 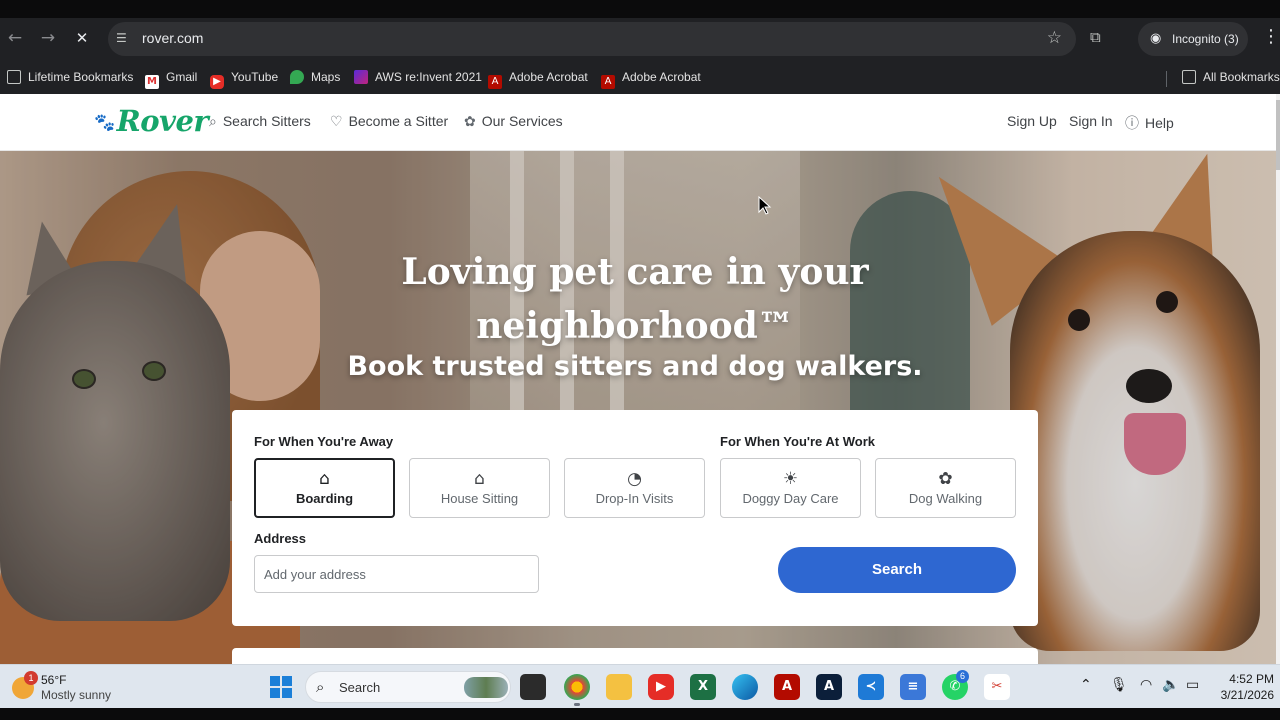 I want to click on service-label: House Sitting, so click(x=479, y=498).